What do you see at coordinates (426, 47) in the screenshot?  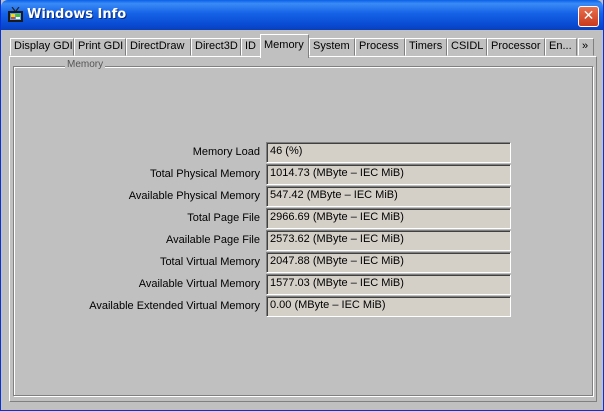 I see `tab-timers: Timers` at bounding box center [426, 47].